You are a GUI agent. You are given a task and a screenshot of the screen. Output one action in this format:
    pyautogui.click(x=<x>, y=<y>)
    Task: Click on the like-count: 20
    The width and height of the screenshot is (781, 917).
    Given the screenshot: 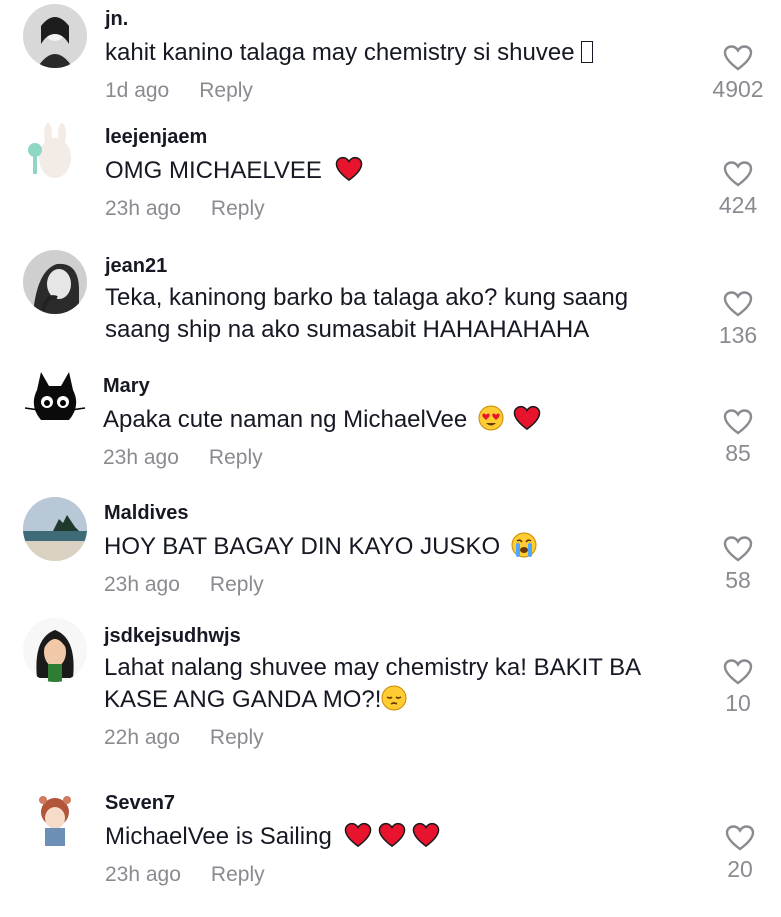 What is the action you would take?
    pyautogui.click(x=740, y=869)
    